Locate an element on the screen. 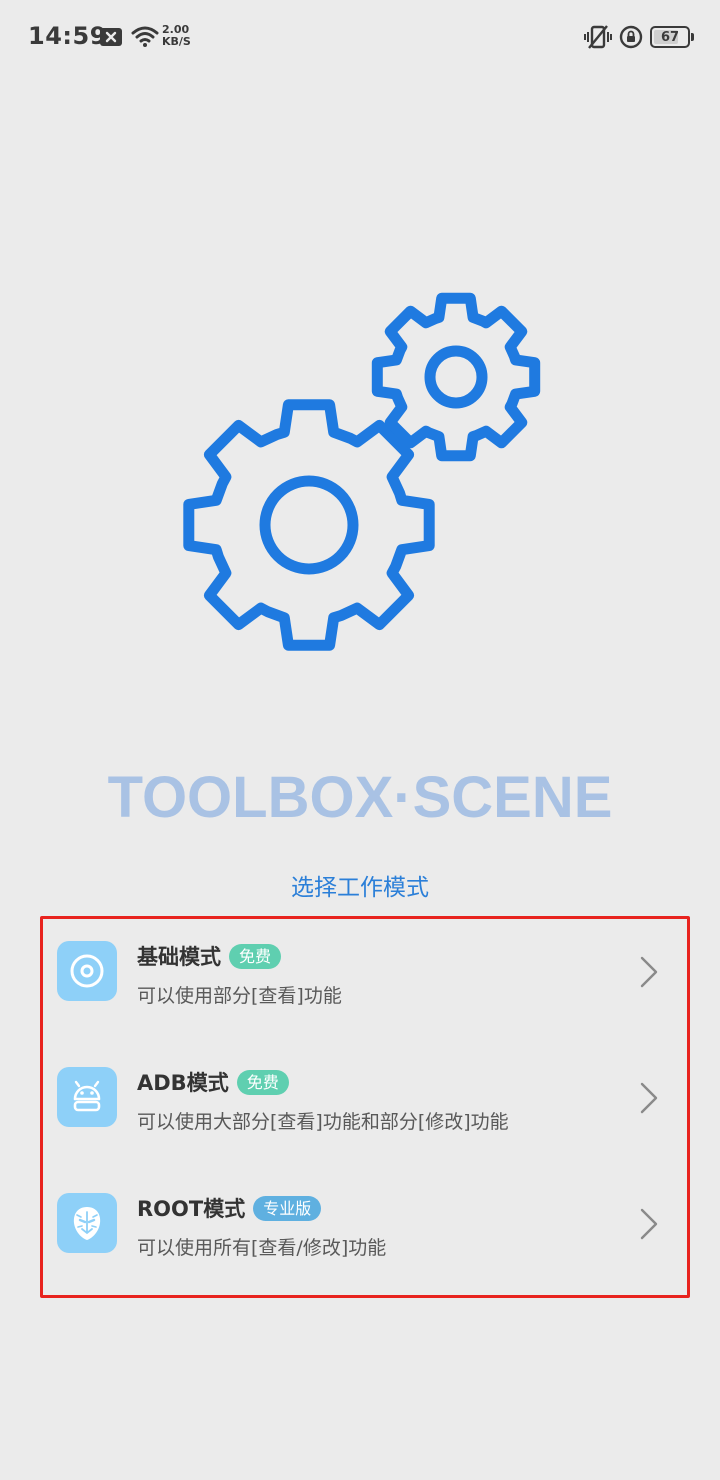 The height and width of the screenshot is (1480, 720). status-time: 14:59 is located at coordinates (67, 36).